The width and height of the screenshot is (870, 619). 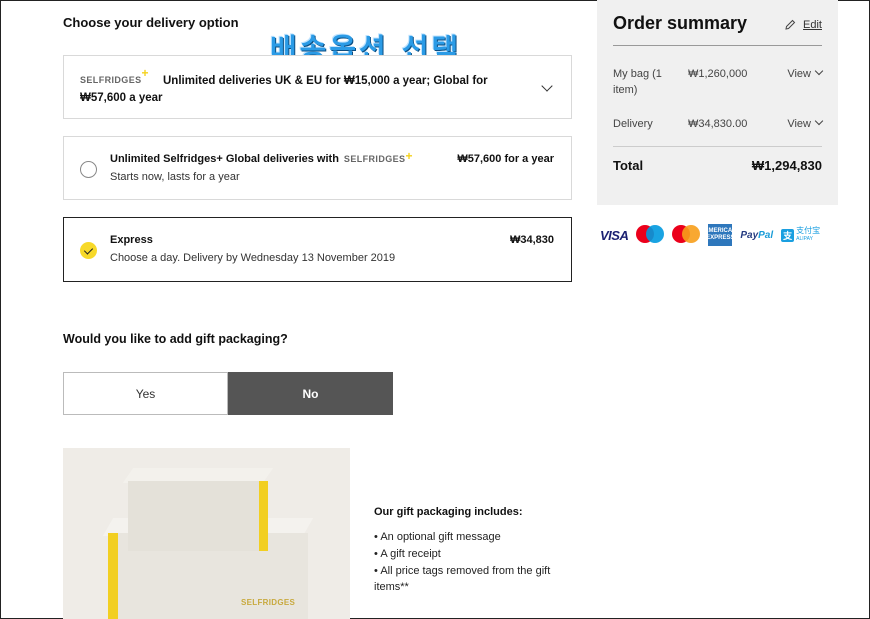 I want to click on summary-total-row: Total ₩1,294,830, so click(x=717, y=165).